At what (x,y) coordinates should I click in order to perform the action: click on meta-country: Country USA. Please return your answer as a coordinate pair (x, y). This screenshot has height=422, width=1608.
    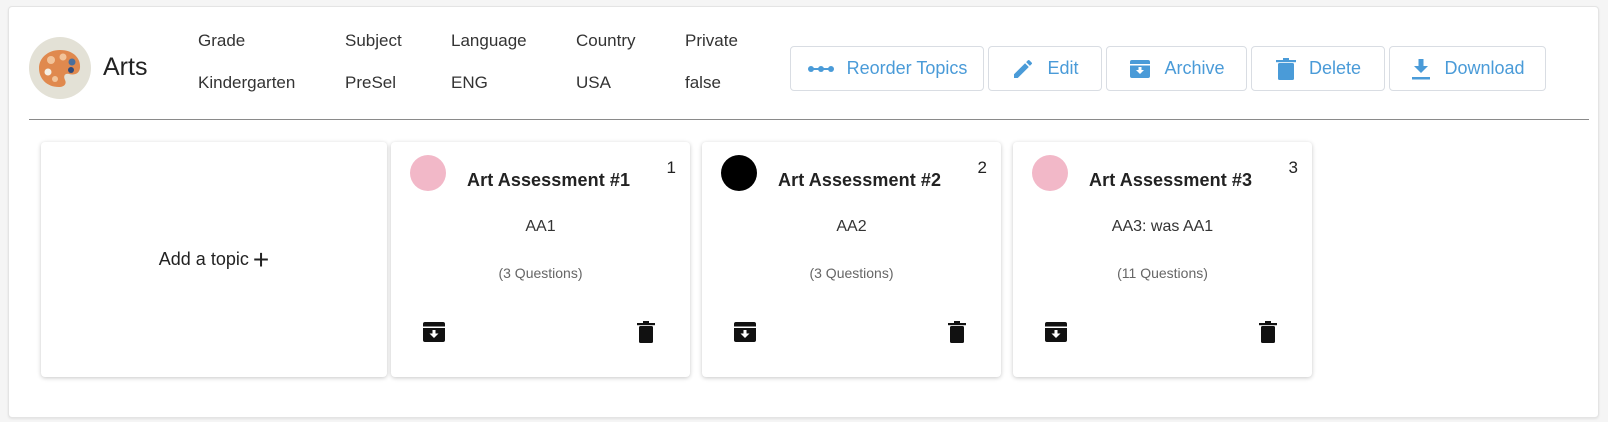
    Looking at the image, I should click on (606, 62).